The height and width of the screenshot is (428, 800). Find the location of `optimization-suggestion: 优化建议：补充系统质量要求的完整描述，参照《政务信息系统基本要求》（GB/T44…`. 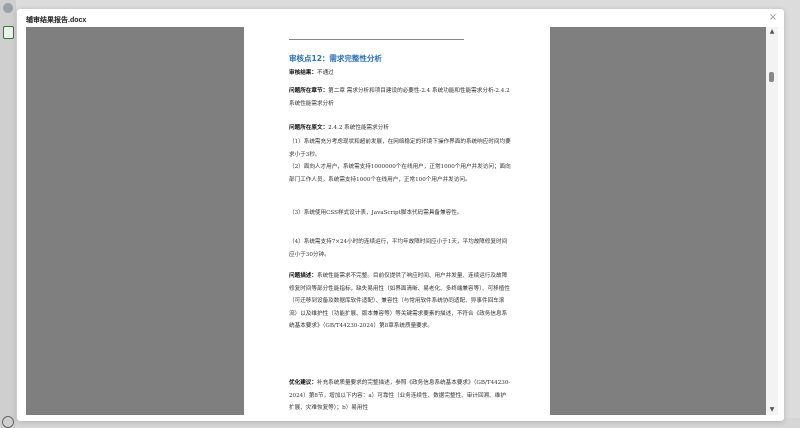

optimization-suggestion: 优化建议：补充系统质量要求的完整描述，参照《政务信息系统基本要求》（GB/T44… is located at coordinates (400, 396).